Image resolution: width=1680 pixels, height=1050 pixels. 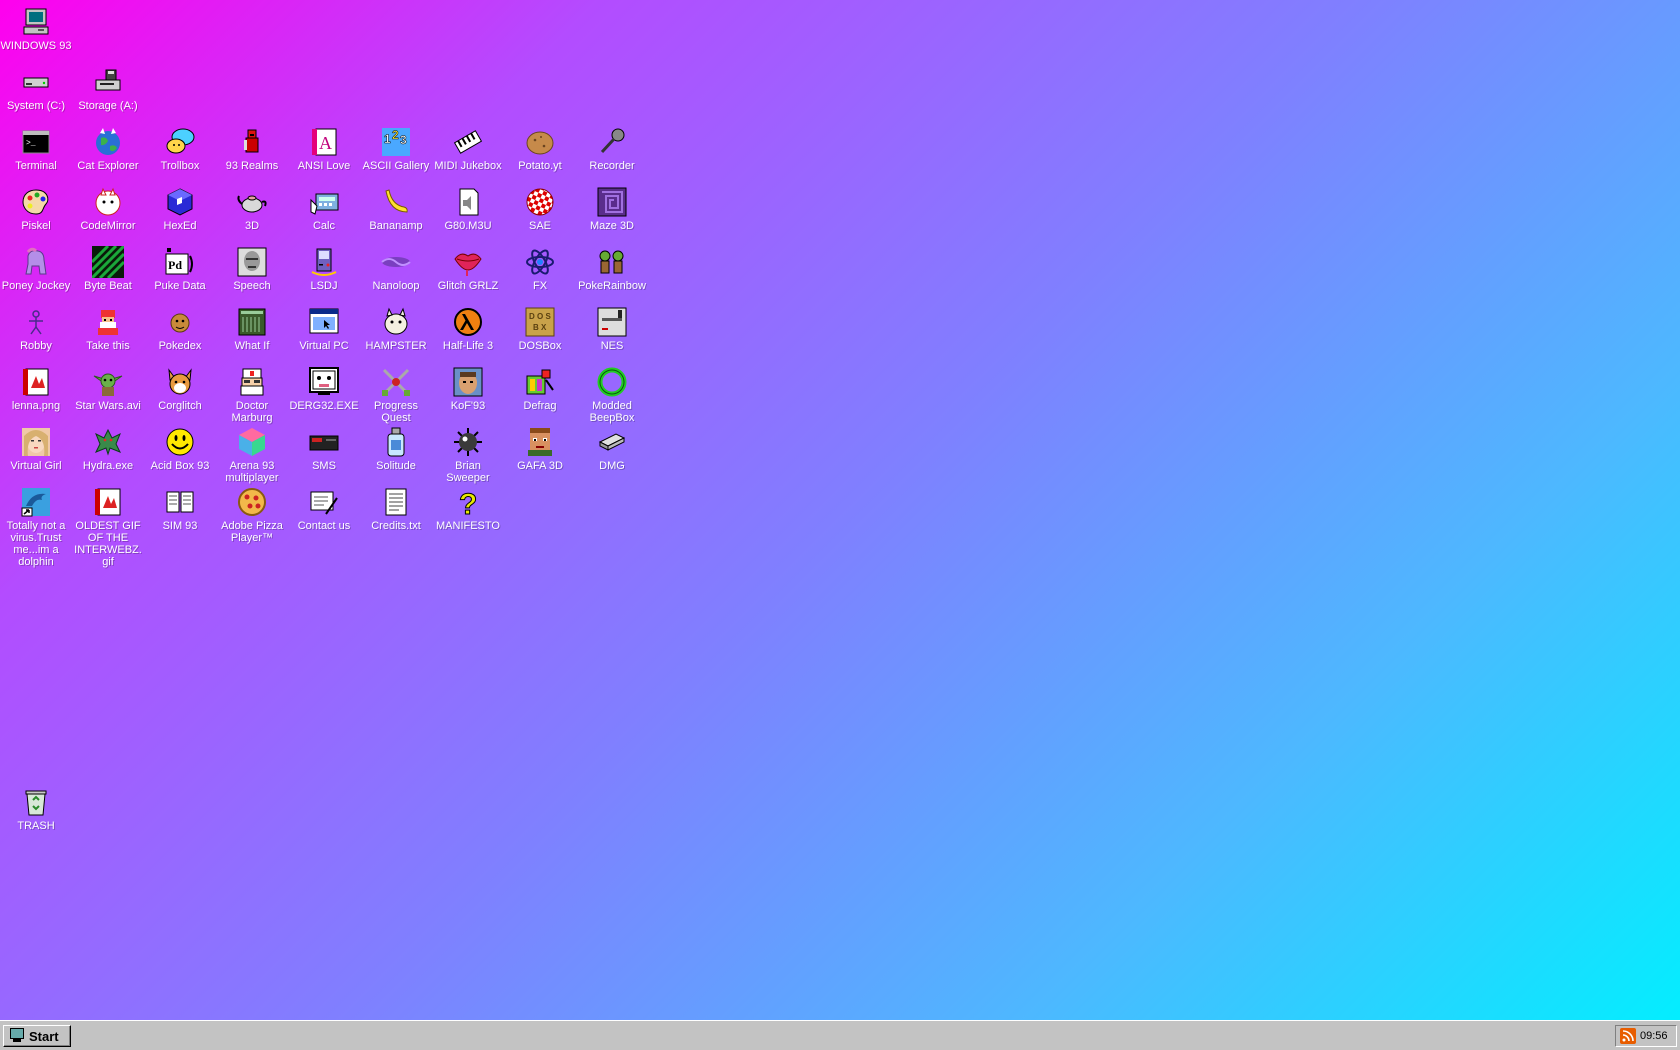 What do you see at coordinates (252, 202) in the screenshot?
I see `teapot-icon` at bounding box center [252, 202].